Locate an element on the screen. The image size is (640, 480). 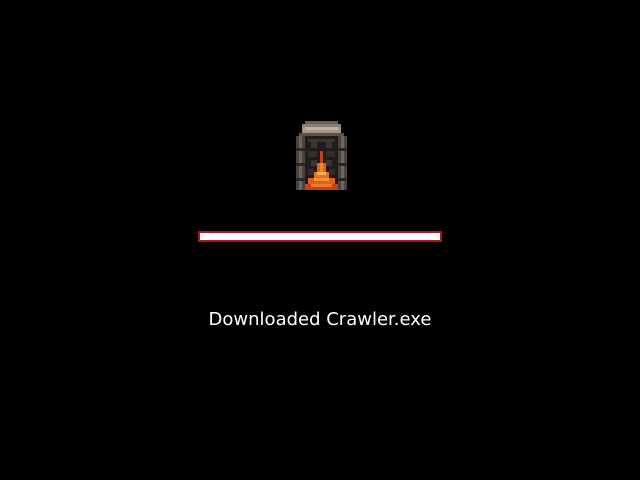
lava-furnace-icon is located at coordinates (321, 155).